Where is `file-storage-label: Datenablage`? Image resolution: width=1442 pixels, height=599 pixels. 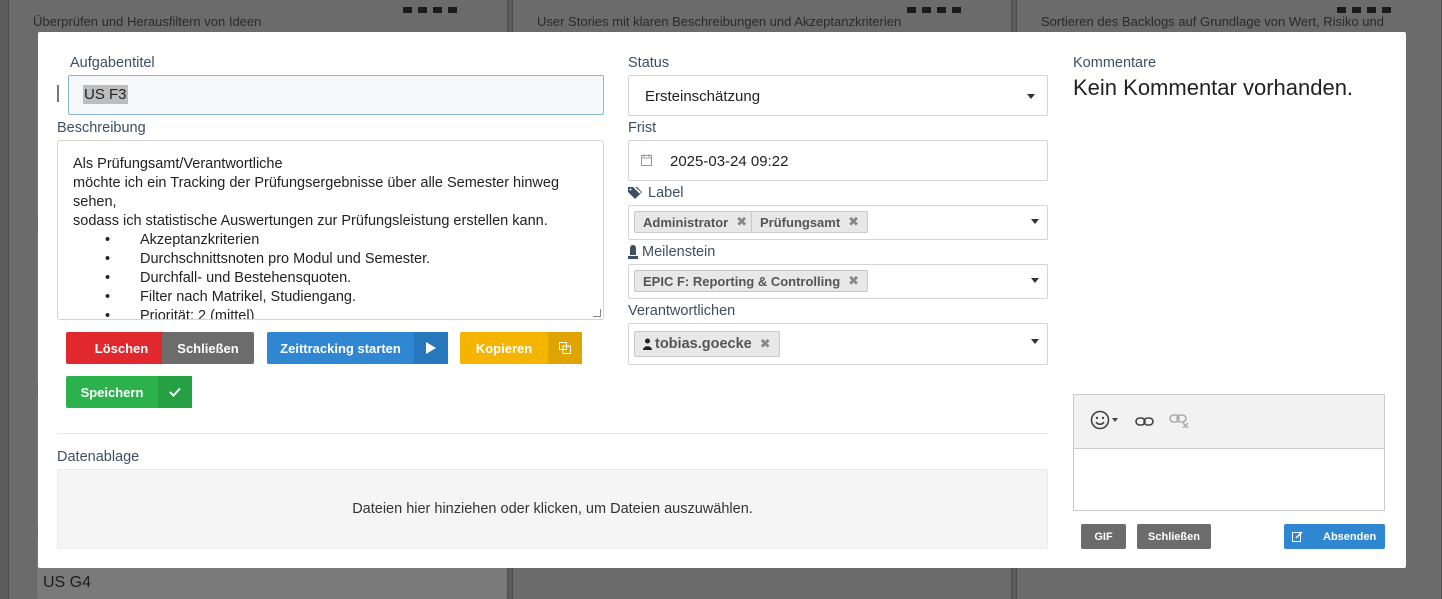
file-storage-label: Datenablage is located at coordinates (98, 457).